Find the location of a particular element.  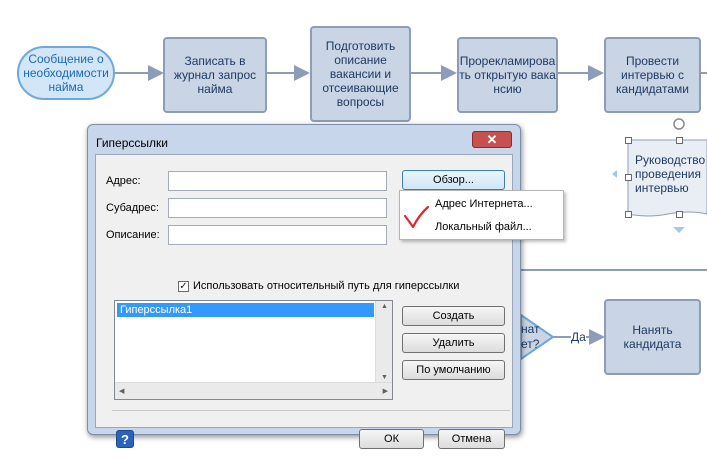

description-label: Описание: is located at coordinates (133, 235).